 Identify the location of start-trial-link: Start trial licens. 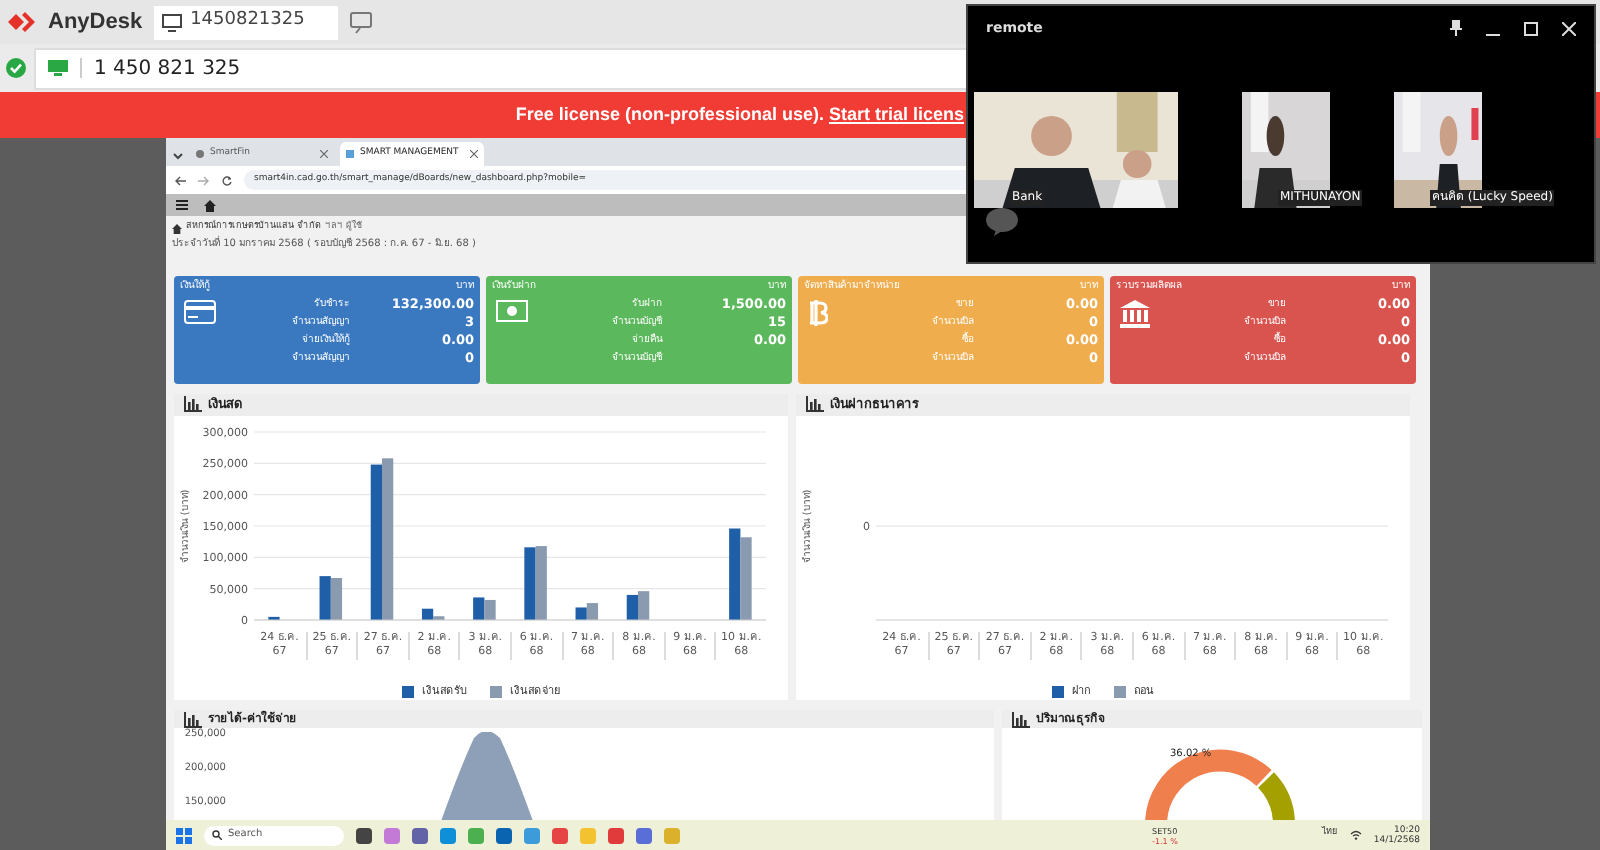
(896, 115).